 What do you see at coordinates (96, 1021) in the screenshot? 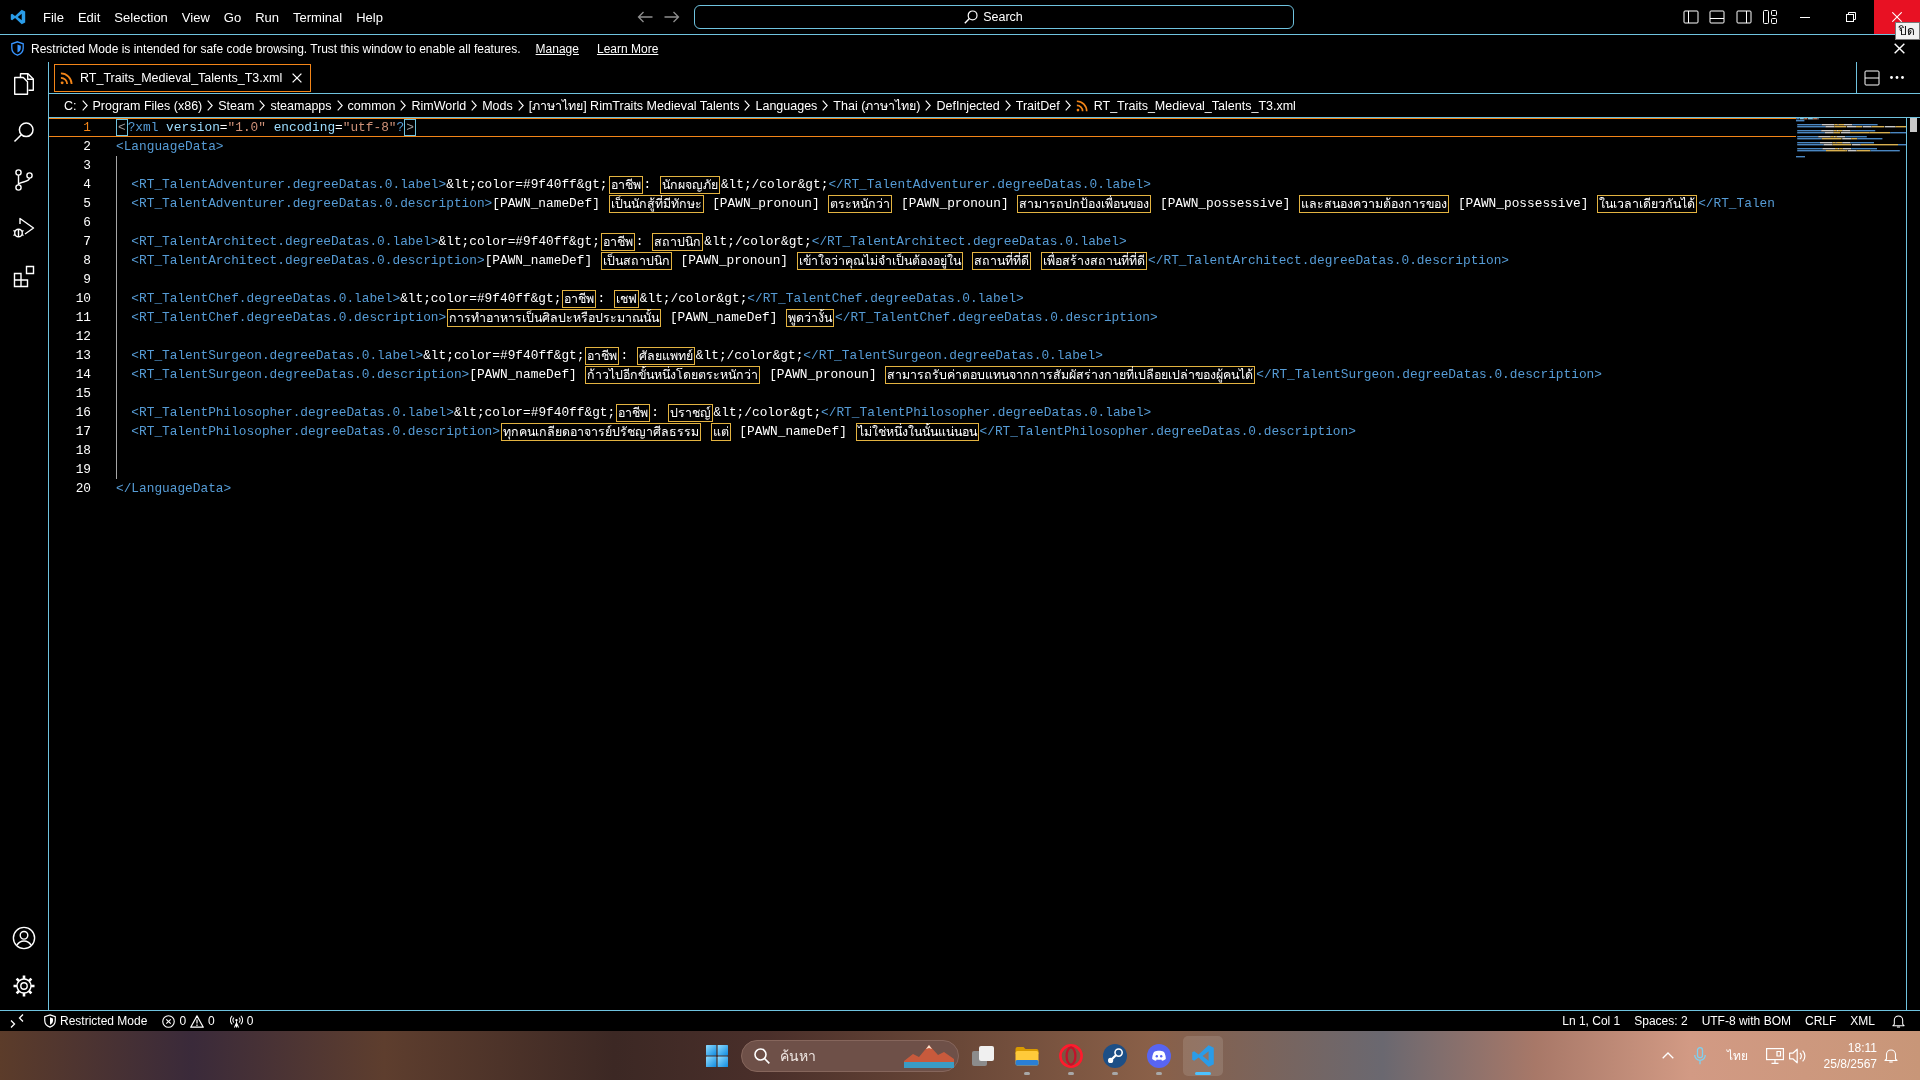
I see `restricted-mode-item: Restricted Mode` at bounding box center [96, 1021].